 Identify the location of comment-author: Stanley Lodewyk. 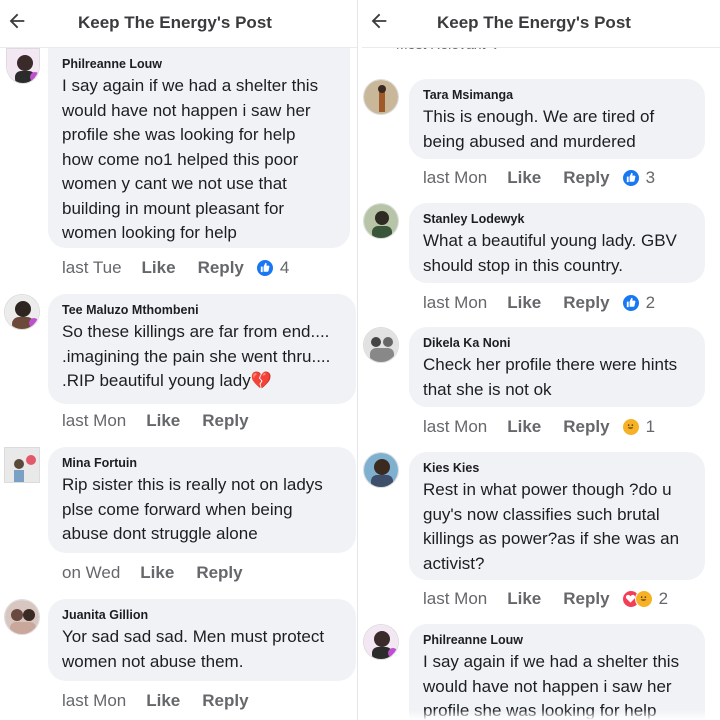
(558, 219).